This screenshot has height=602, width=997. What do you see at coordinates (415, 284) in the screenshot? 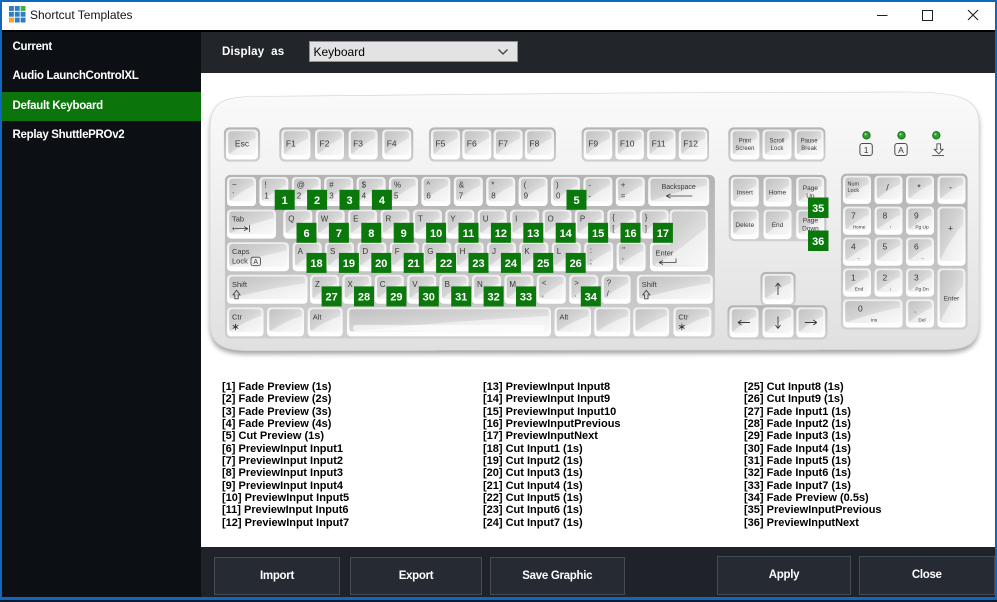
I see `svg-text: V` at bounding box center [415, 284].